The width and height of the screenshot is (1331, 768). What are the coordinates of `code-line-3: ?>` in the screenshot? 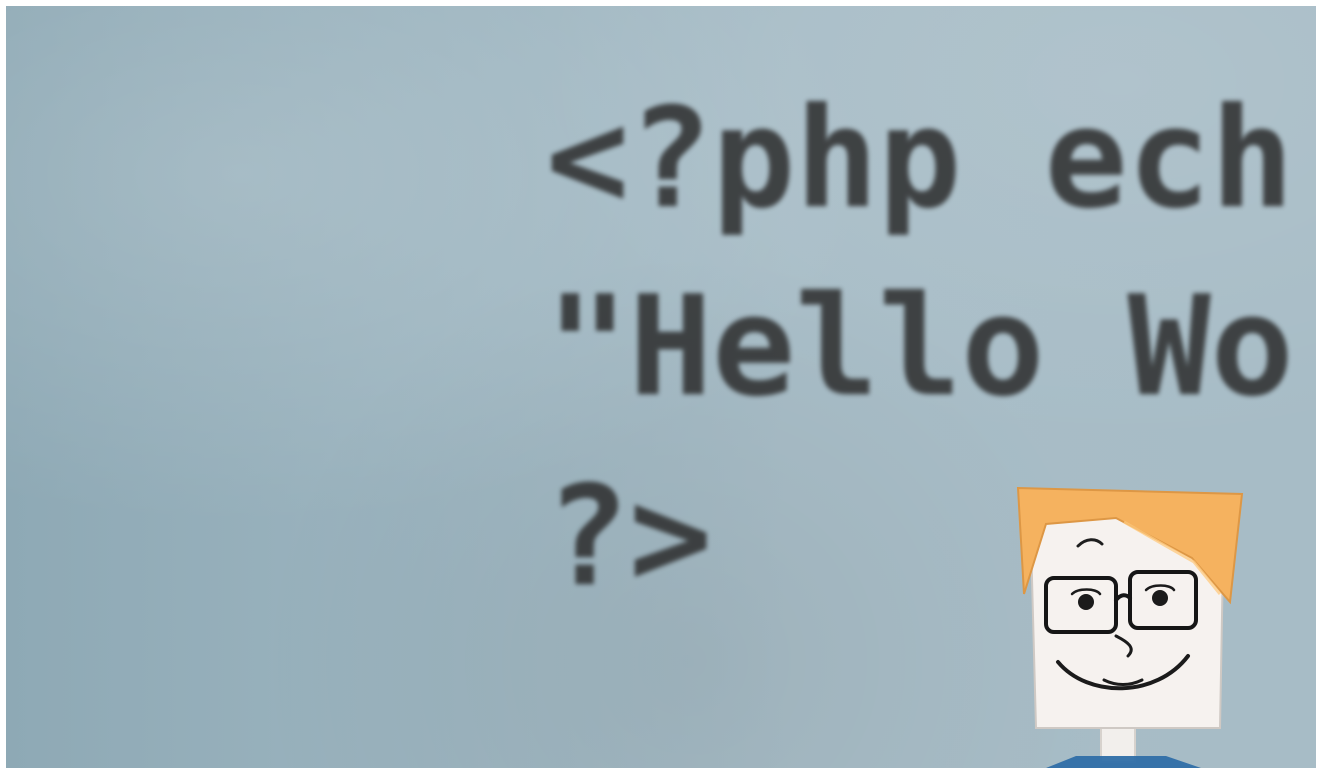 It's located at (629, 536).